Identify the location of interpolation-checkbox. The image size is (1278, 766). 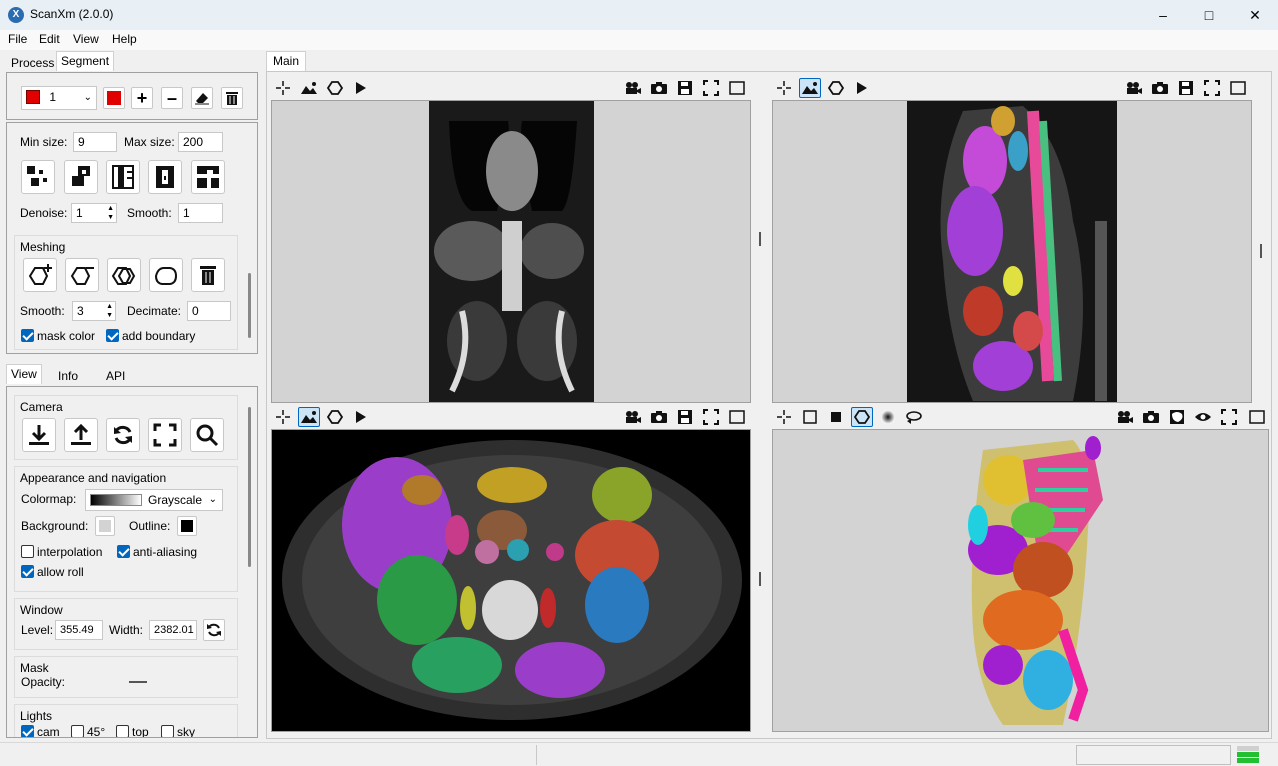
(27, 553).